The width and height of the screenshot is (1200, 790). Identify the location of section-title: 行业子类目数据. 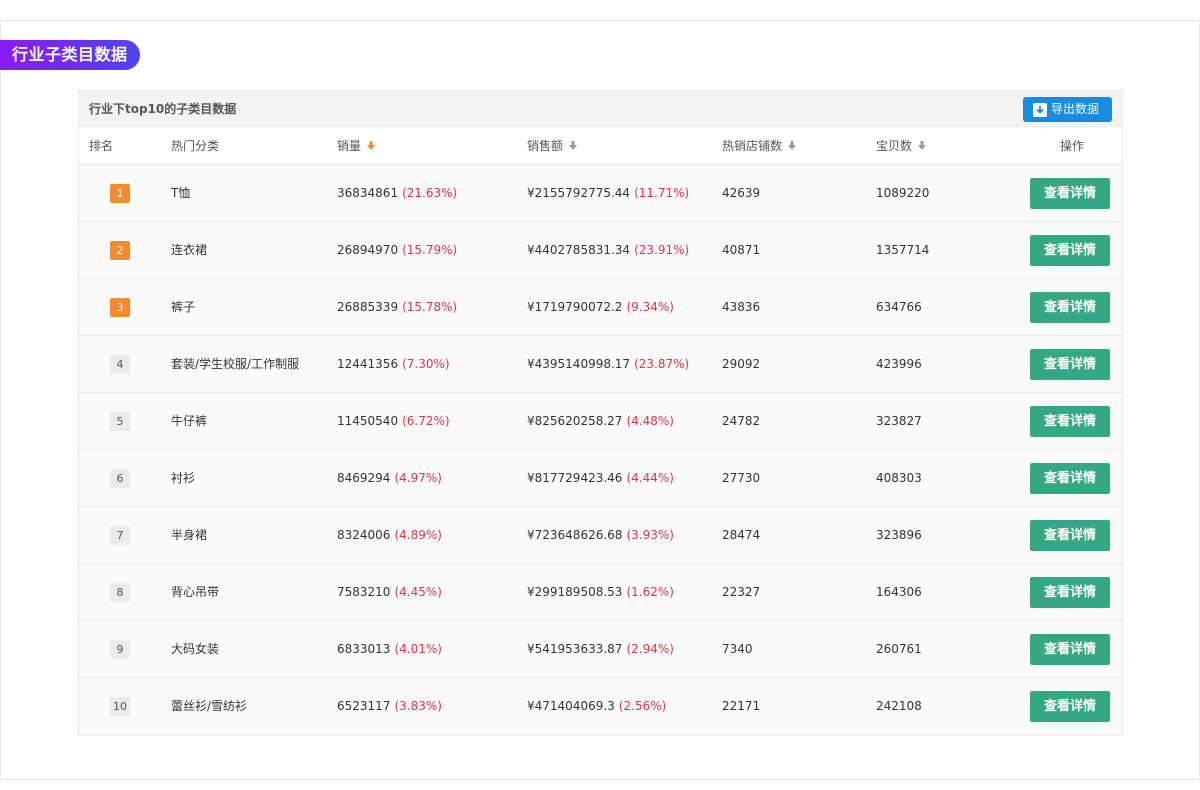
(70, 55).